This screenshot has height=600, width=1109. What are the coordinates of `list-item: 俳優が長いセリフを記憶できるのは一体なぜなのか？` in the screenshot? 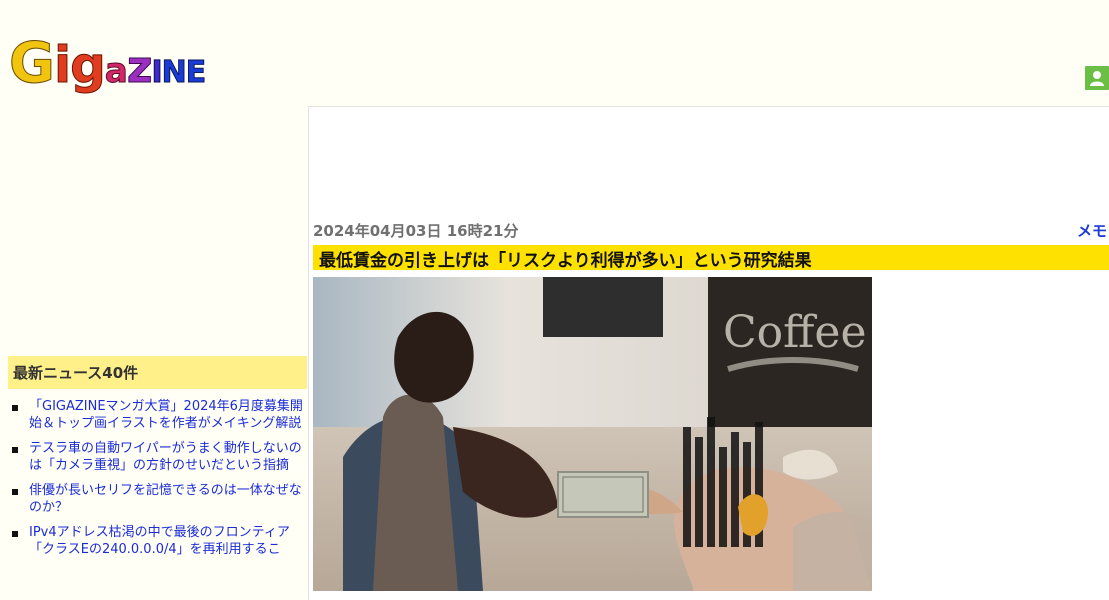 It's located at (160, 499).